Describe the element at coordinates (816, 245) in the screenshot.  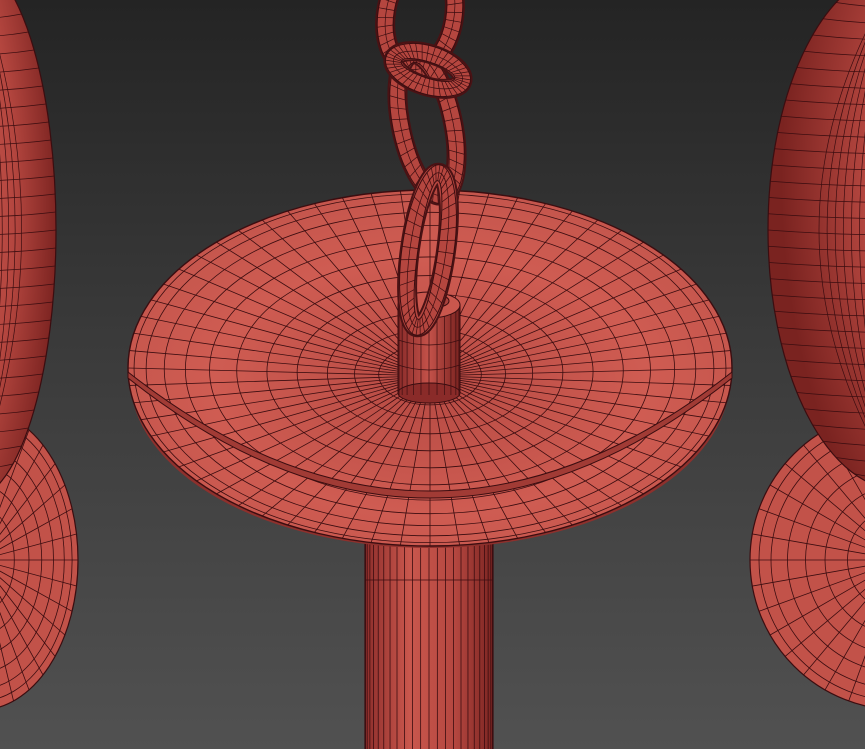
I see `right-lamp-bowl` at that location.